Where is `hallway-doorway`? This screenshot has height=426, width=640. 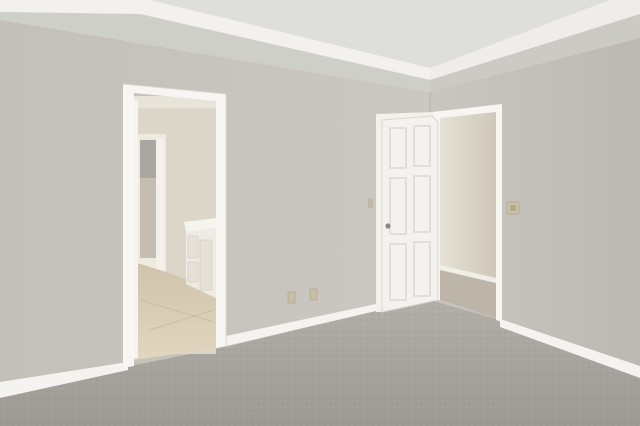
hallway-doorway is located at coordinates (467, 213).